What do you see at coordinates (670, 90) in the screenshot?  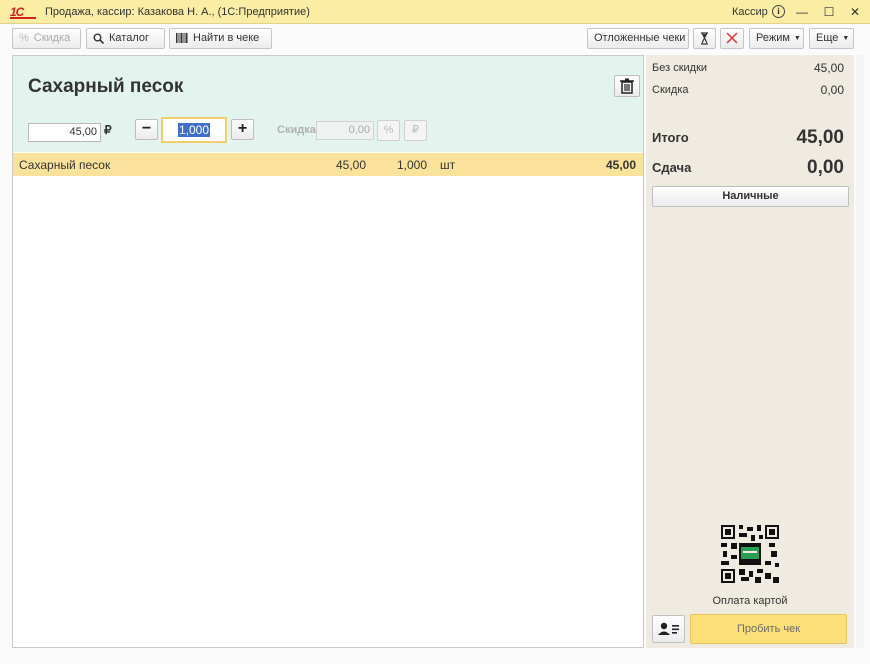 I see `summary-discount-label: Скидка` at bounding box center [670, 90].